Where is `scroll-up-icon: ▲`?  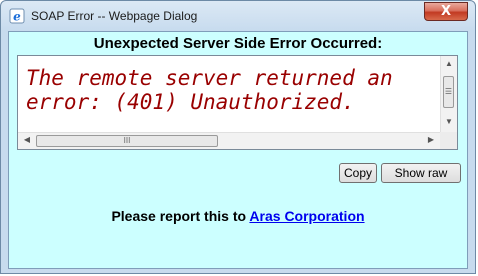 scroll-up-icon: ▲ is located at coordinates (449, 63).